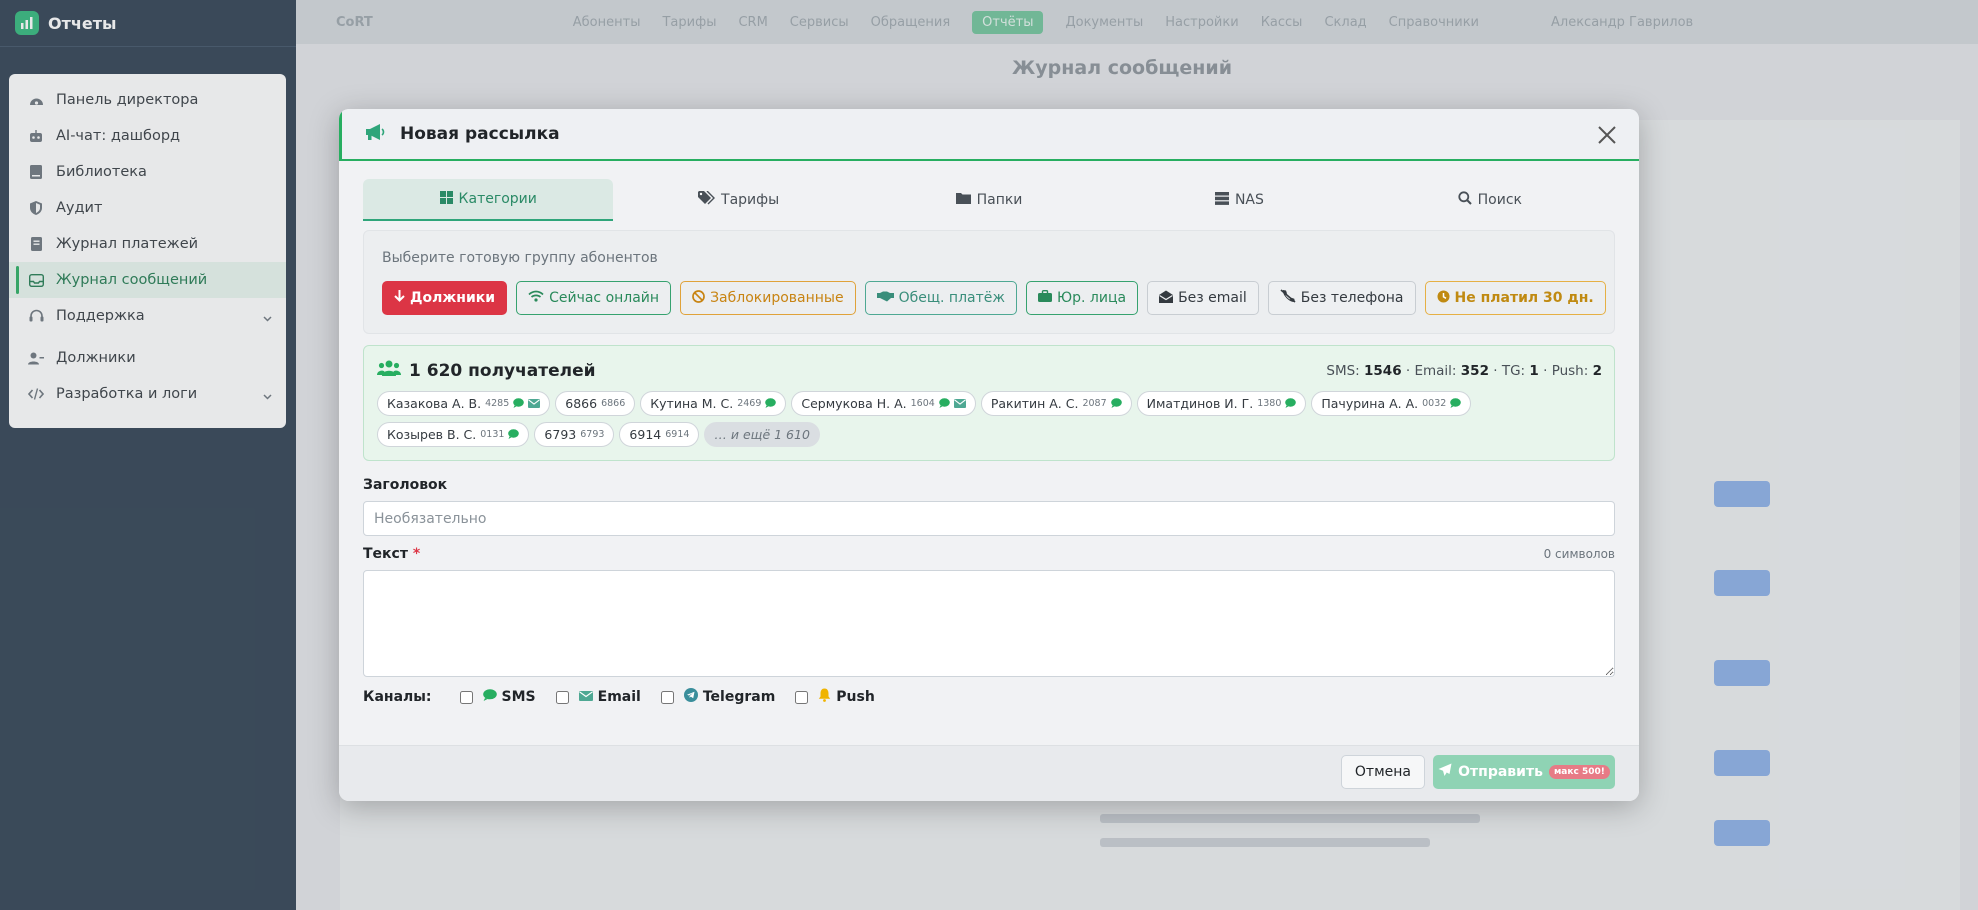  Describe the element at coordinates (1034, 403) in the screenshot. I see `recipient-name: Ракитин А. С.` at that location.